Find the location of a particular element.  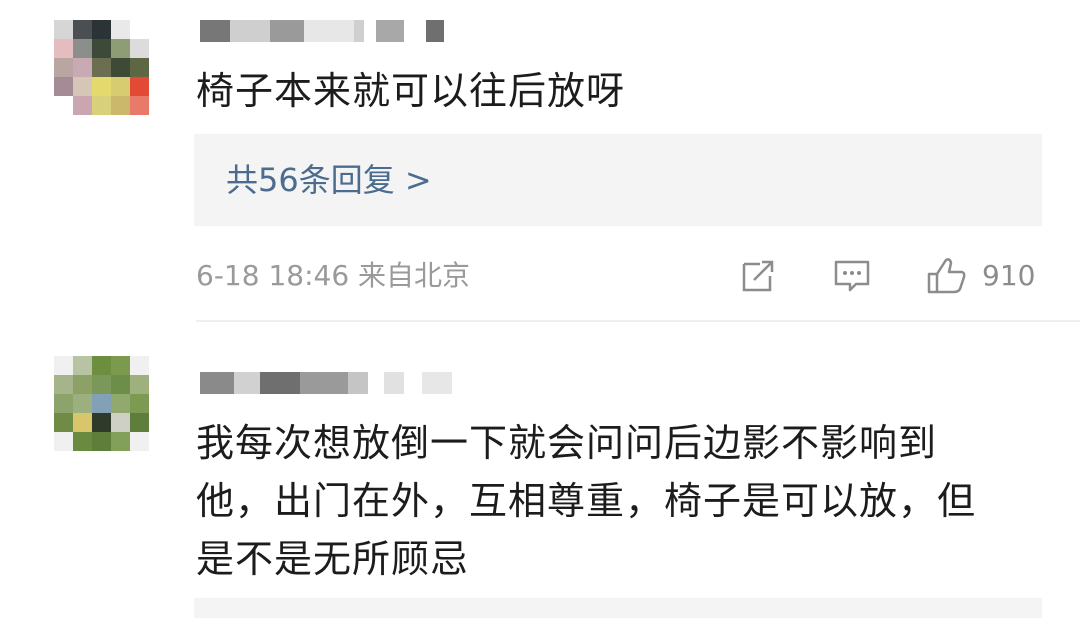

comment-text-line-1: 我每次想放倒一下就会问问后边影不影响到 is located at coordinates (567, 443).